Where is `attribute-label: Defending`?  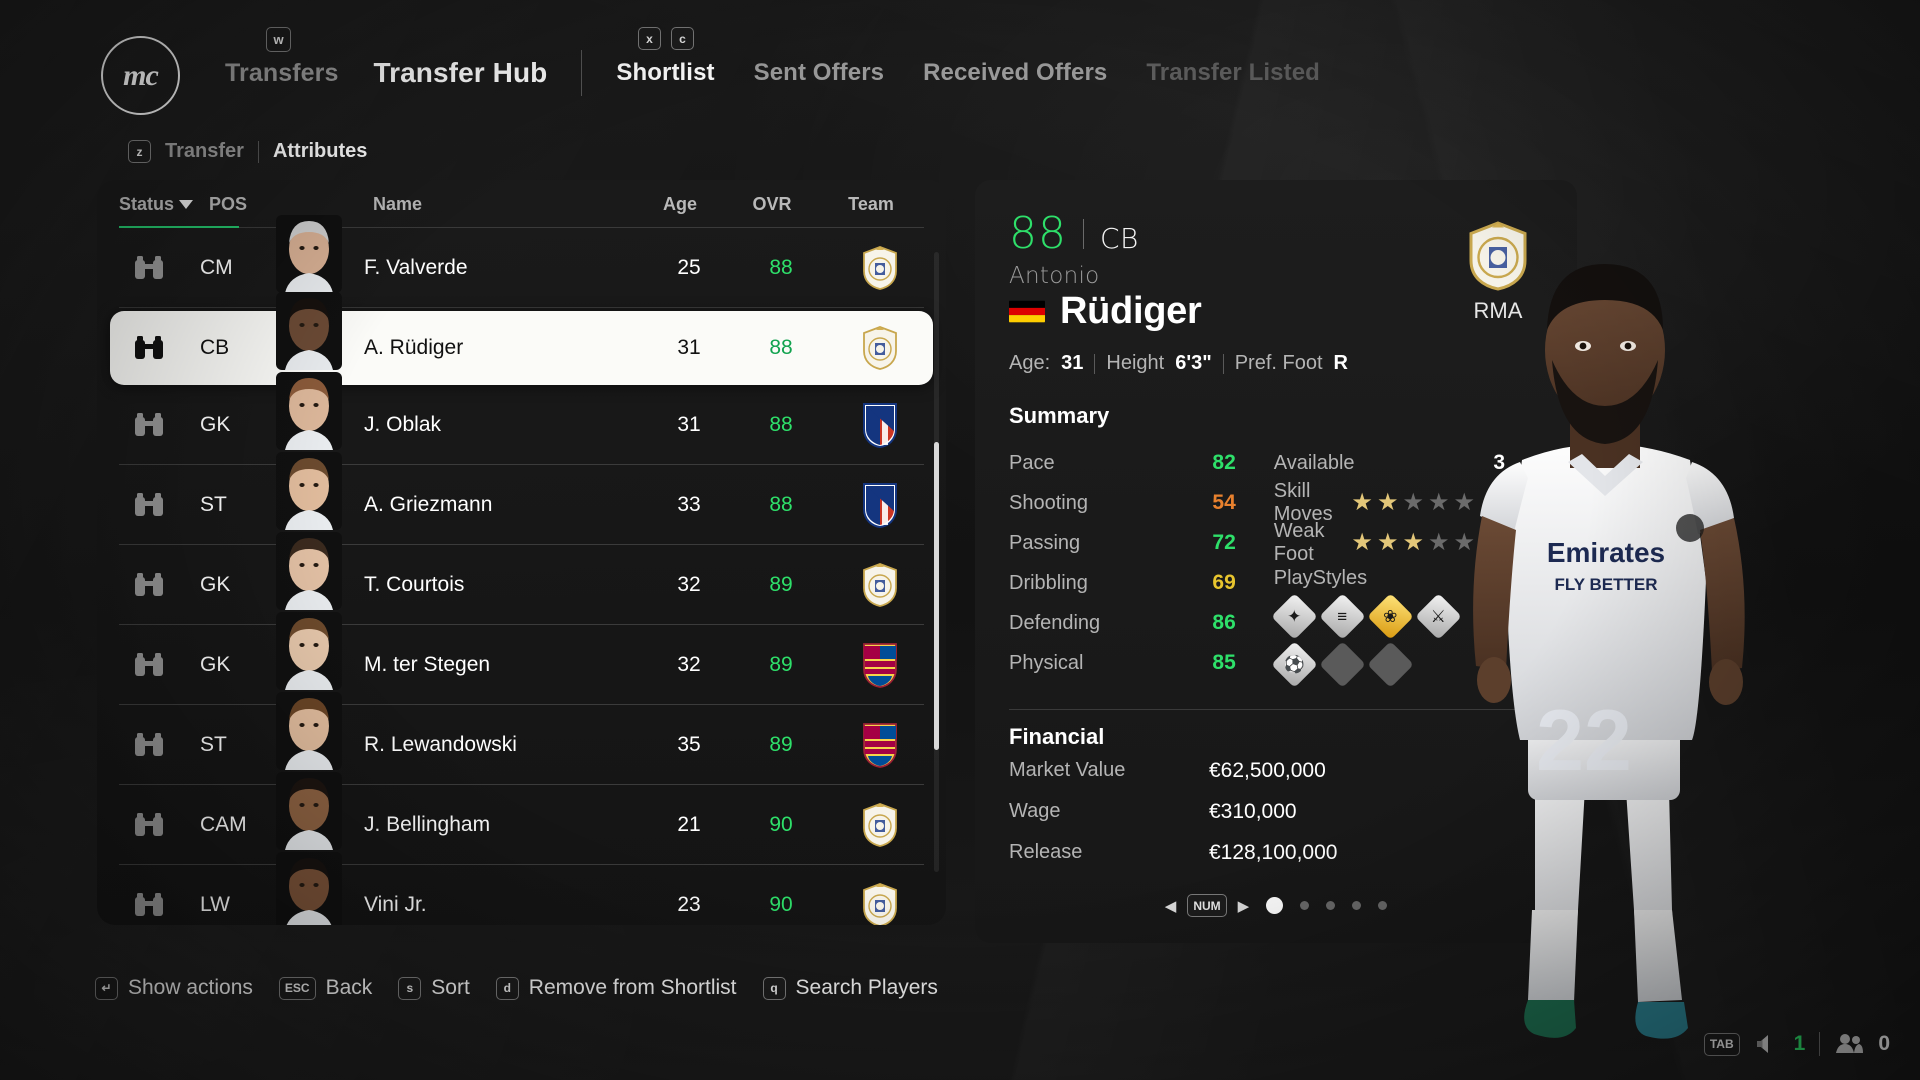 attribute-label: Defending is located at coordinates (1055, 622).